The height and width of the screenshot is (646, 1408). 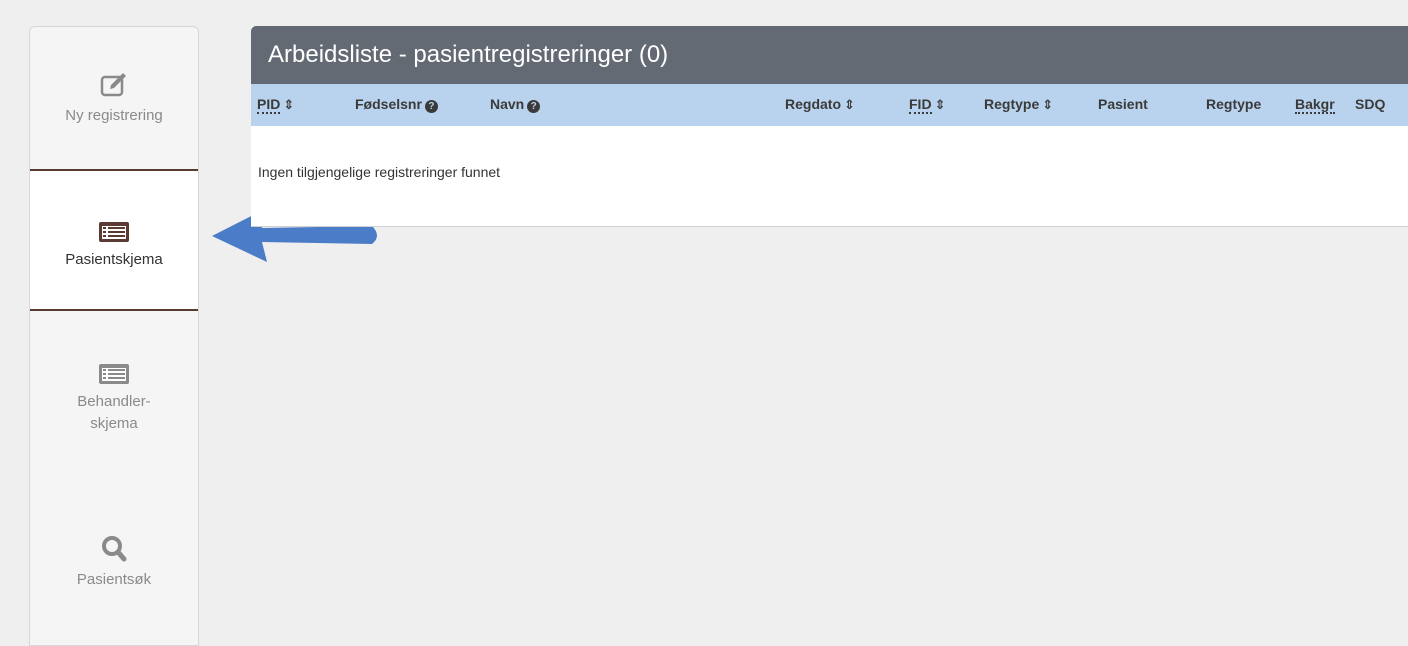 I want to click on column-label: FID, so click(x=920, y=105).